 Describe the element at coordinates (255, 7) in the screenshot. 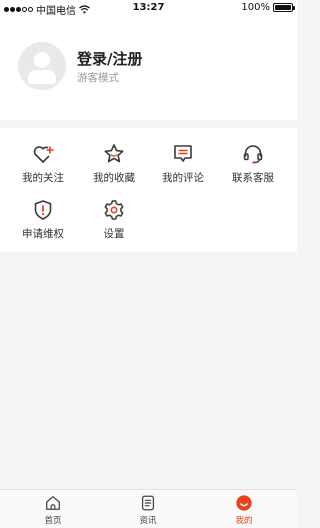

I see `battery-percent: 100%` at that location.